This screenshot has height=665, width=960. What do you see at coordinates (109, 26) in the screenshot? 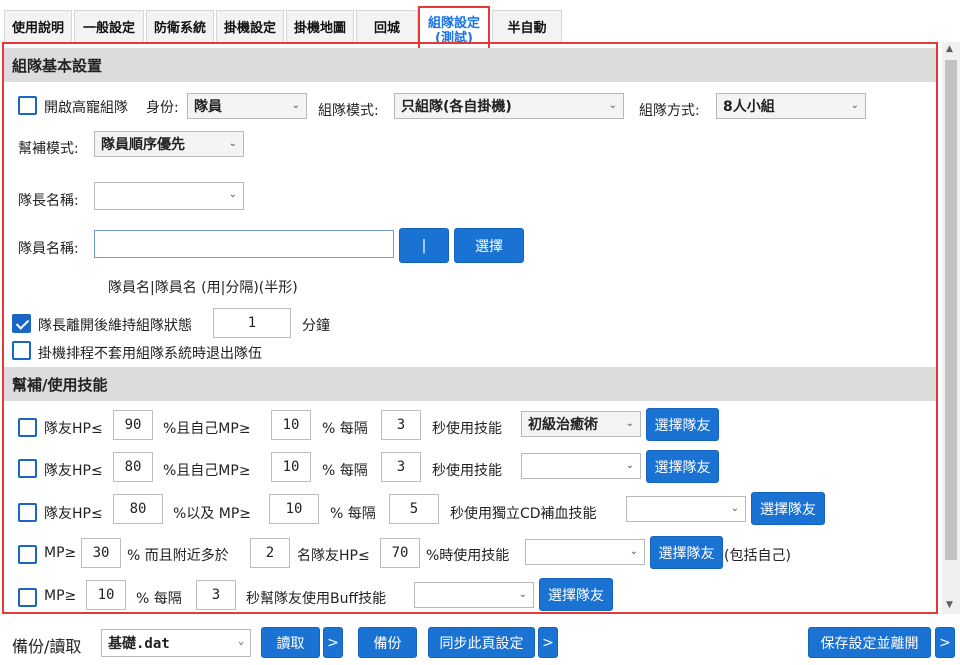
I see `tab-general: 一般設定` at bounding box center [109, 26].